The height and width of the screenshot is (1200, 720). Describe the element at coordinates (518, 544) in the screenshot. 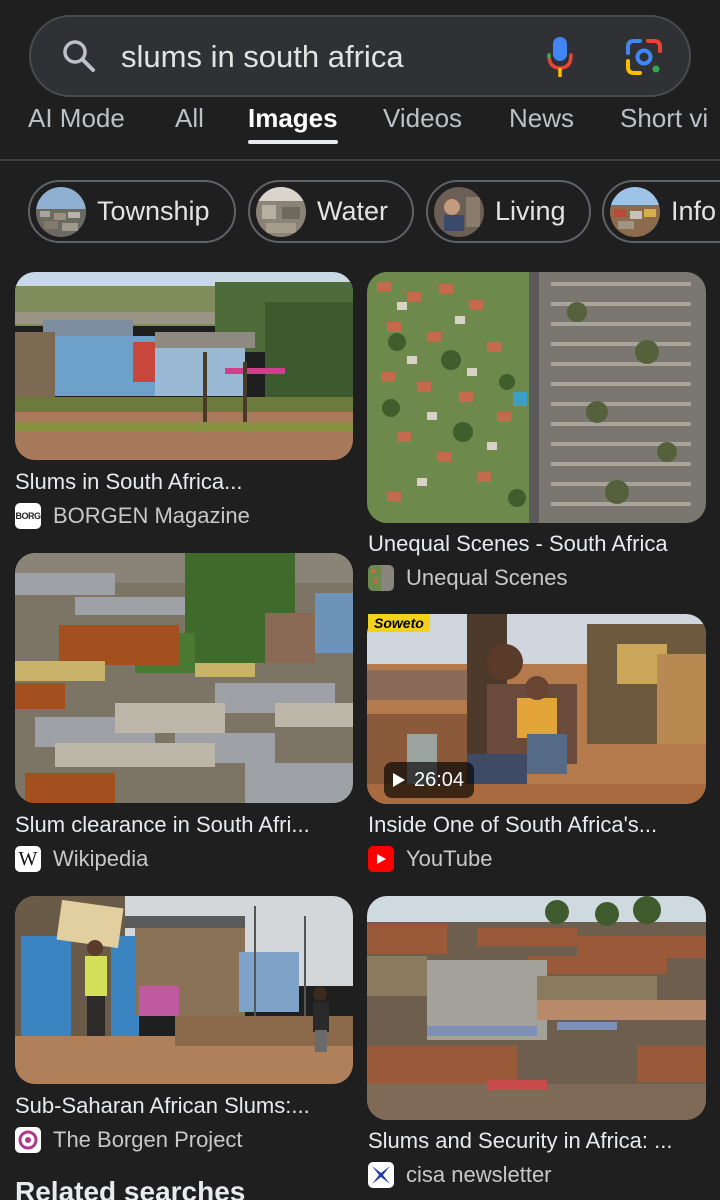

I see `result-title: Unequal Scenes - South Africa` at that location.